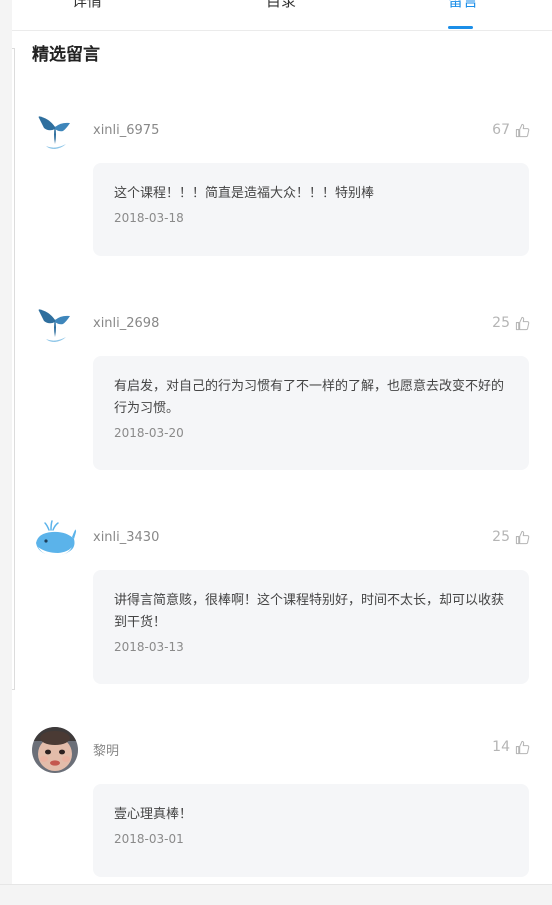 Image resolution: width=552 pixels, height=905 pixels. I want to click on whale-icon, so click(55, 540).